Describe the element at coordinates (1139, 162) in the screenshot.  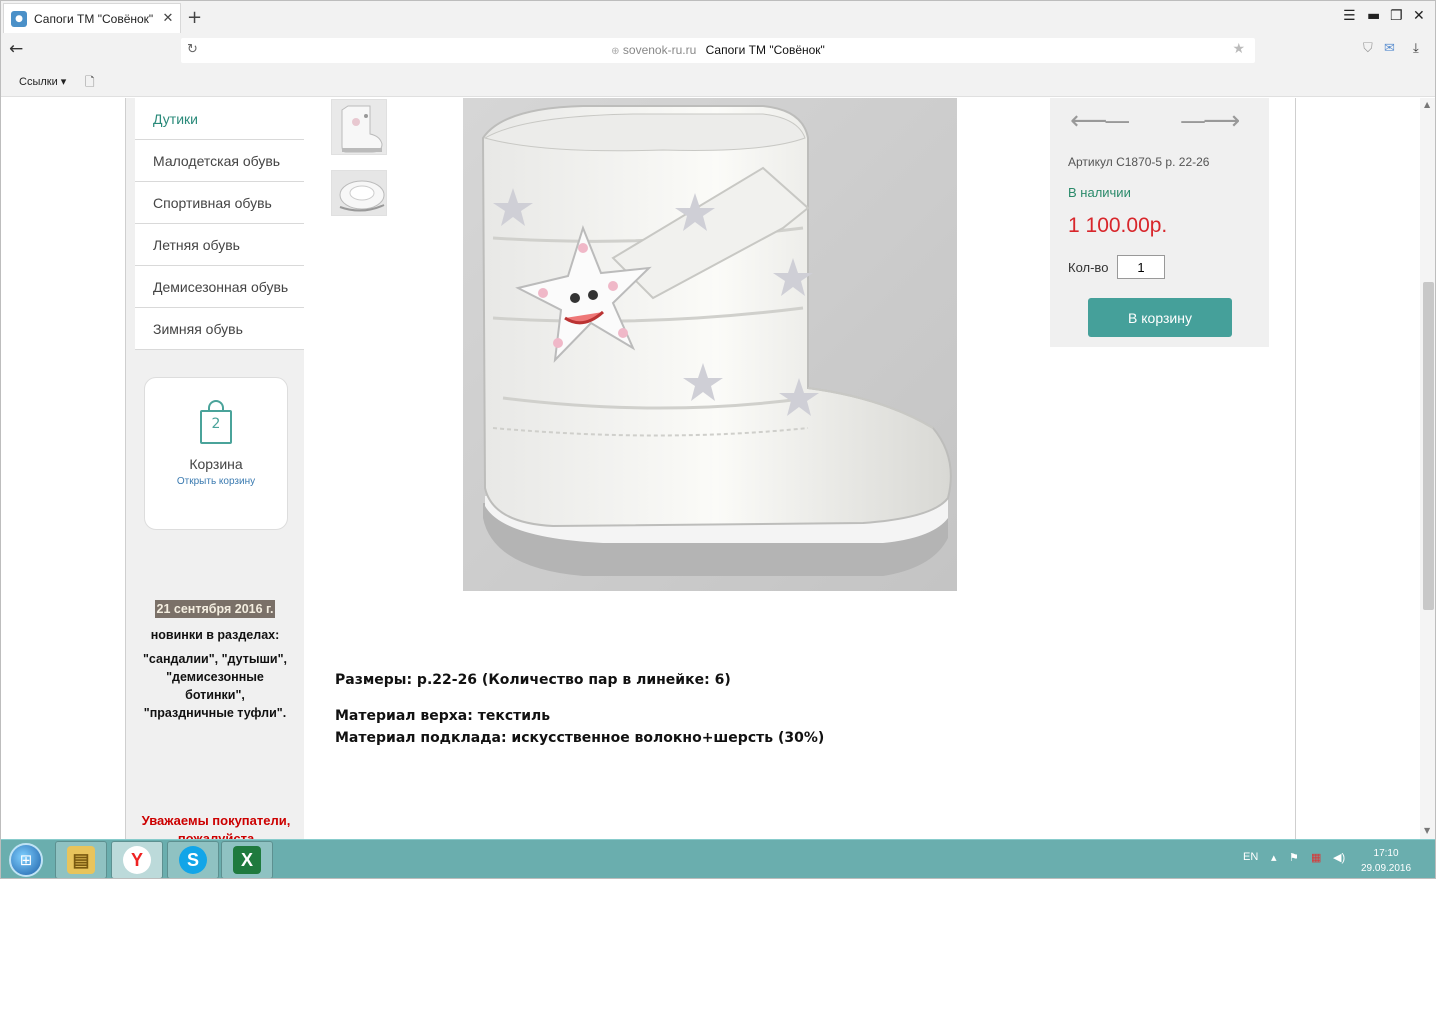
I see `product-sku: Артикул С1870-5 р. 22-26` at that location.